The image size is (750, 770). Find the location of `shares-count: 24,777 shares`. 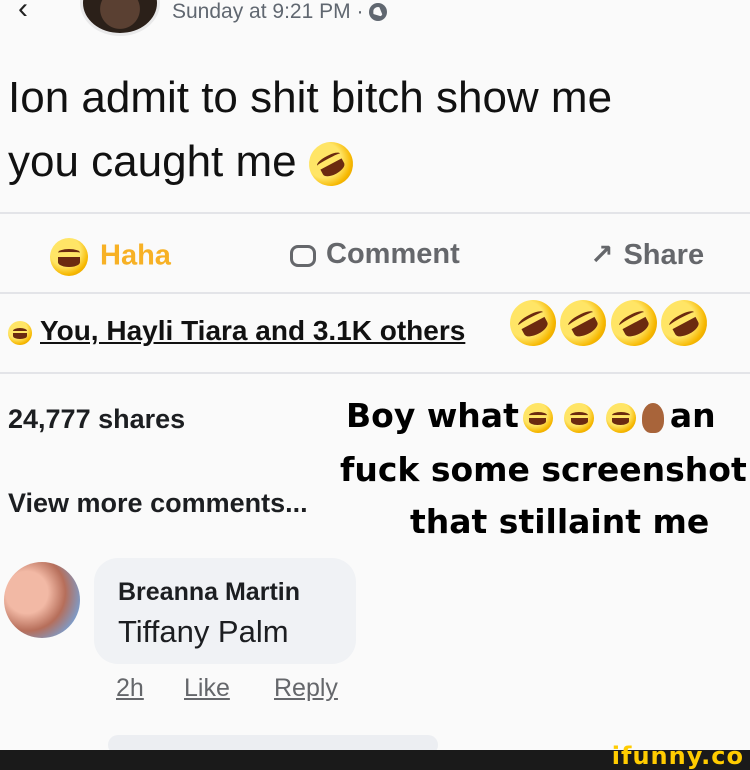

shares-count: 24,777 shares is located at coordinates (96, 419).